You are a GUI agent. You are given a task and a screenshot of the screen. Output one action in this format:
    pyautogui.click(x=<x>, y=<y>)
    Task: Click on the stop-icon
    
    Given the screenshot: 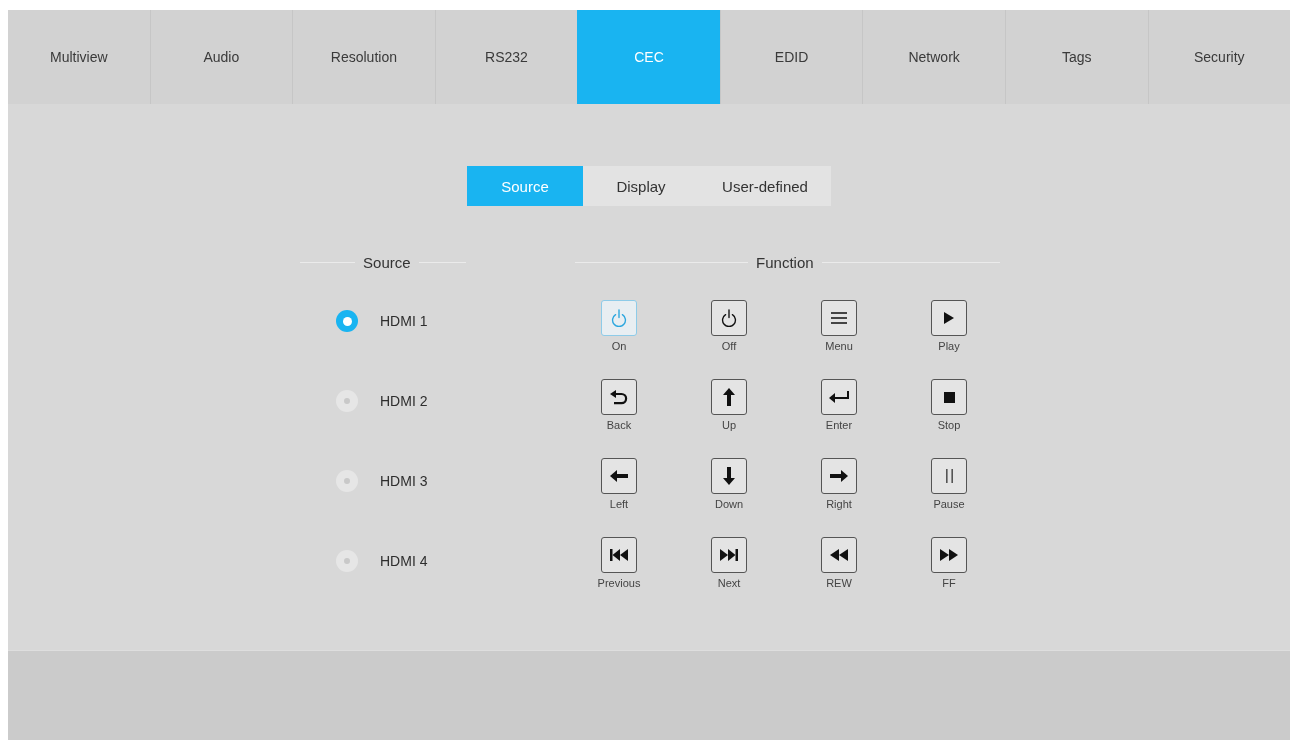 What is the action you would take?
    pyautogui.click(x=949, y=397)
    